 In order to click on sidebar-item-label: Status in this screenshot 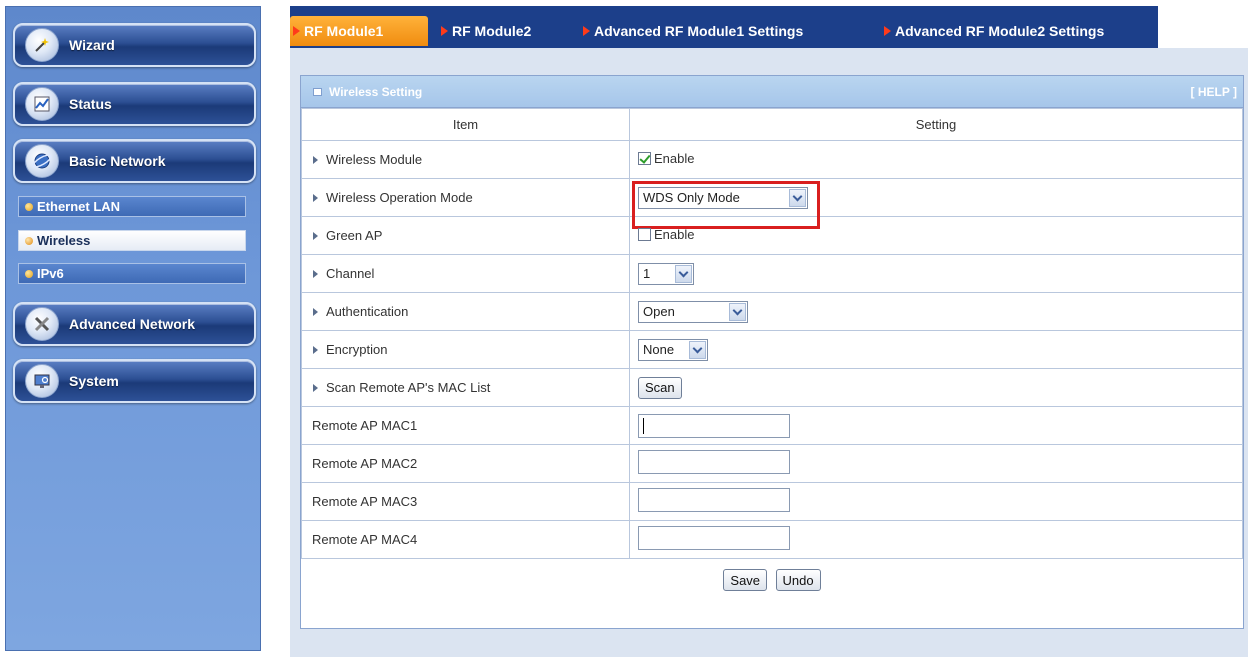, I will do `click(90, 104)`.